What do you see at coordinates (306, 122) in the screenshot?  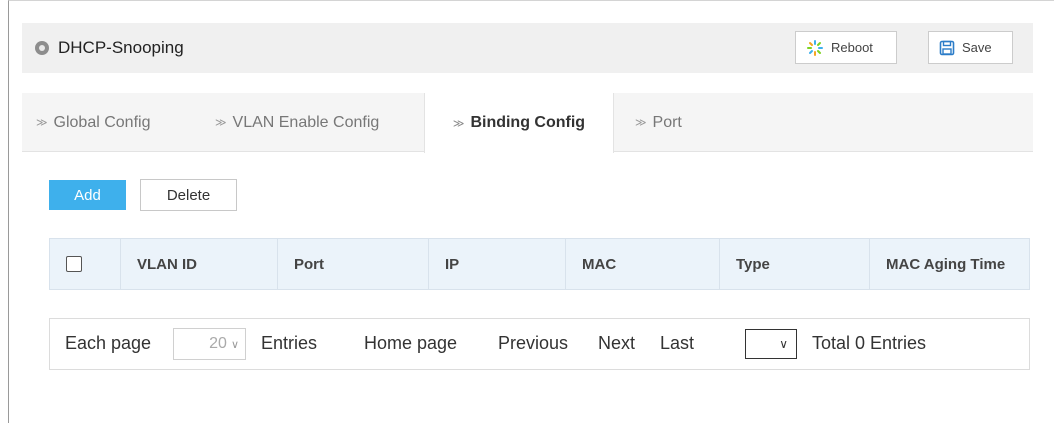 I see `tab-label: VLAN Enable Config` at bounding box center [306, 122].